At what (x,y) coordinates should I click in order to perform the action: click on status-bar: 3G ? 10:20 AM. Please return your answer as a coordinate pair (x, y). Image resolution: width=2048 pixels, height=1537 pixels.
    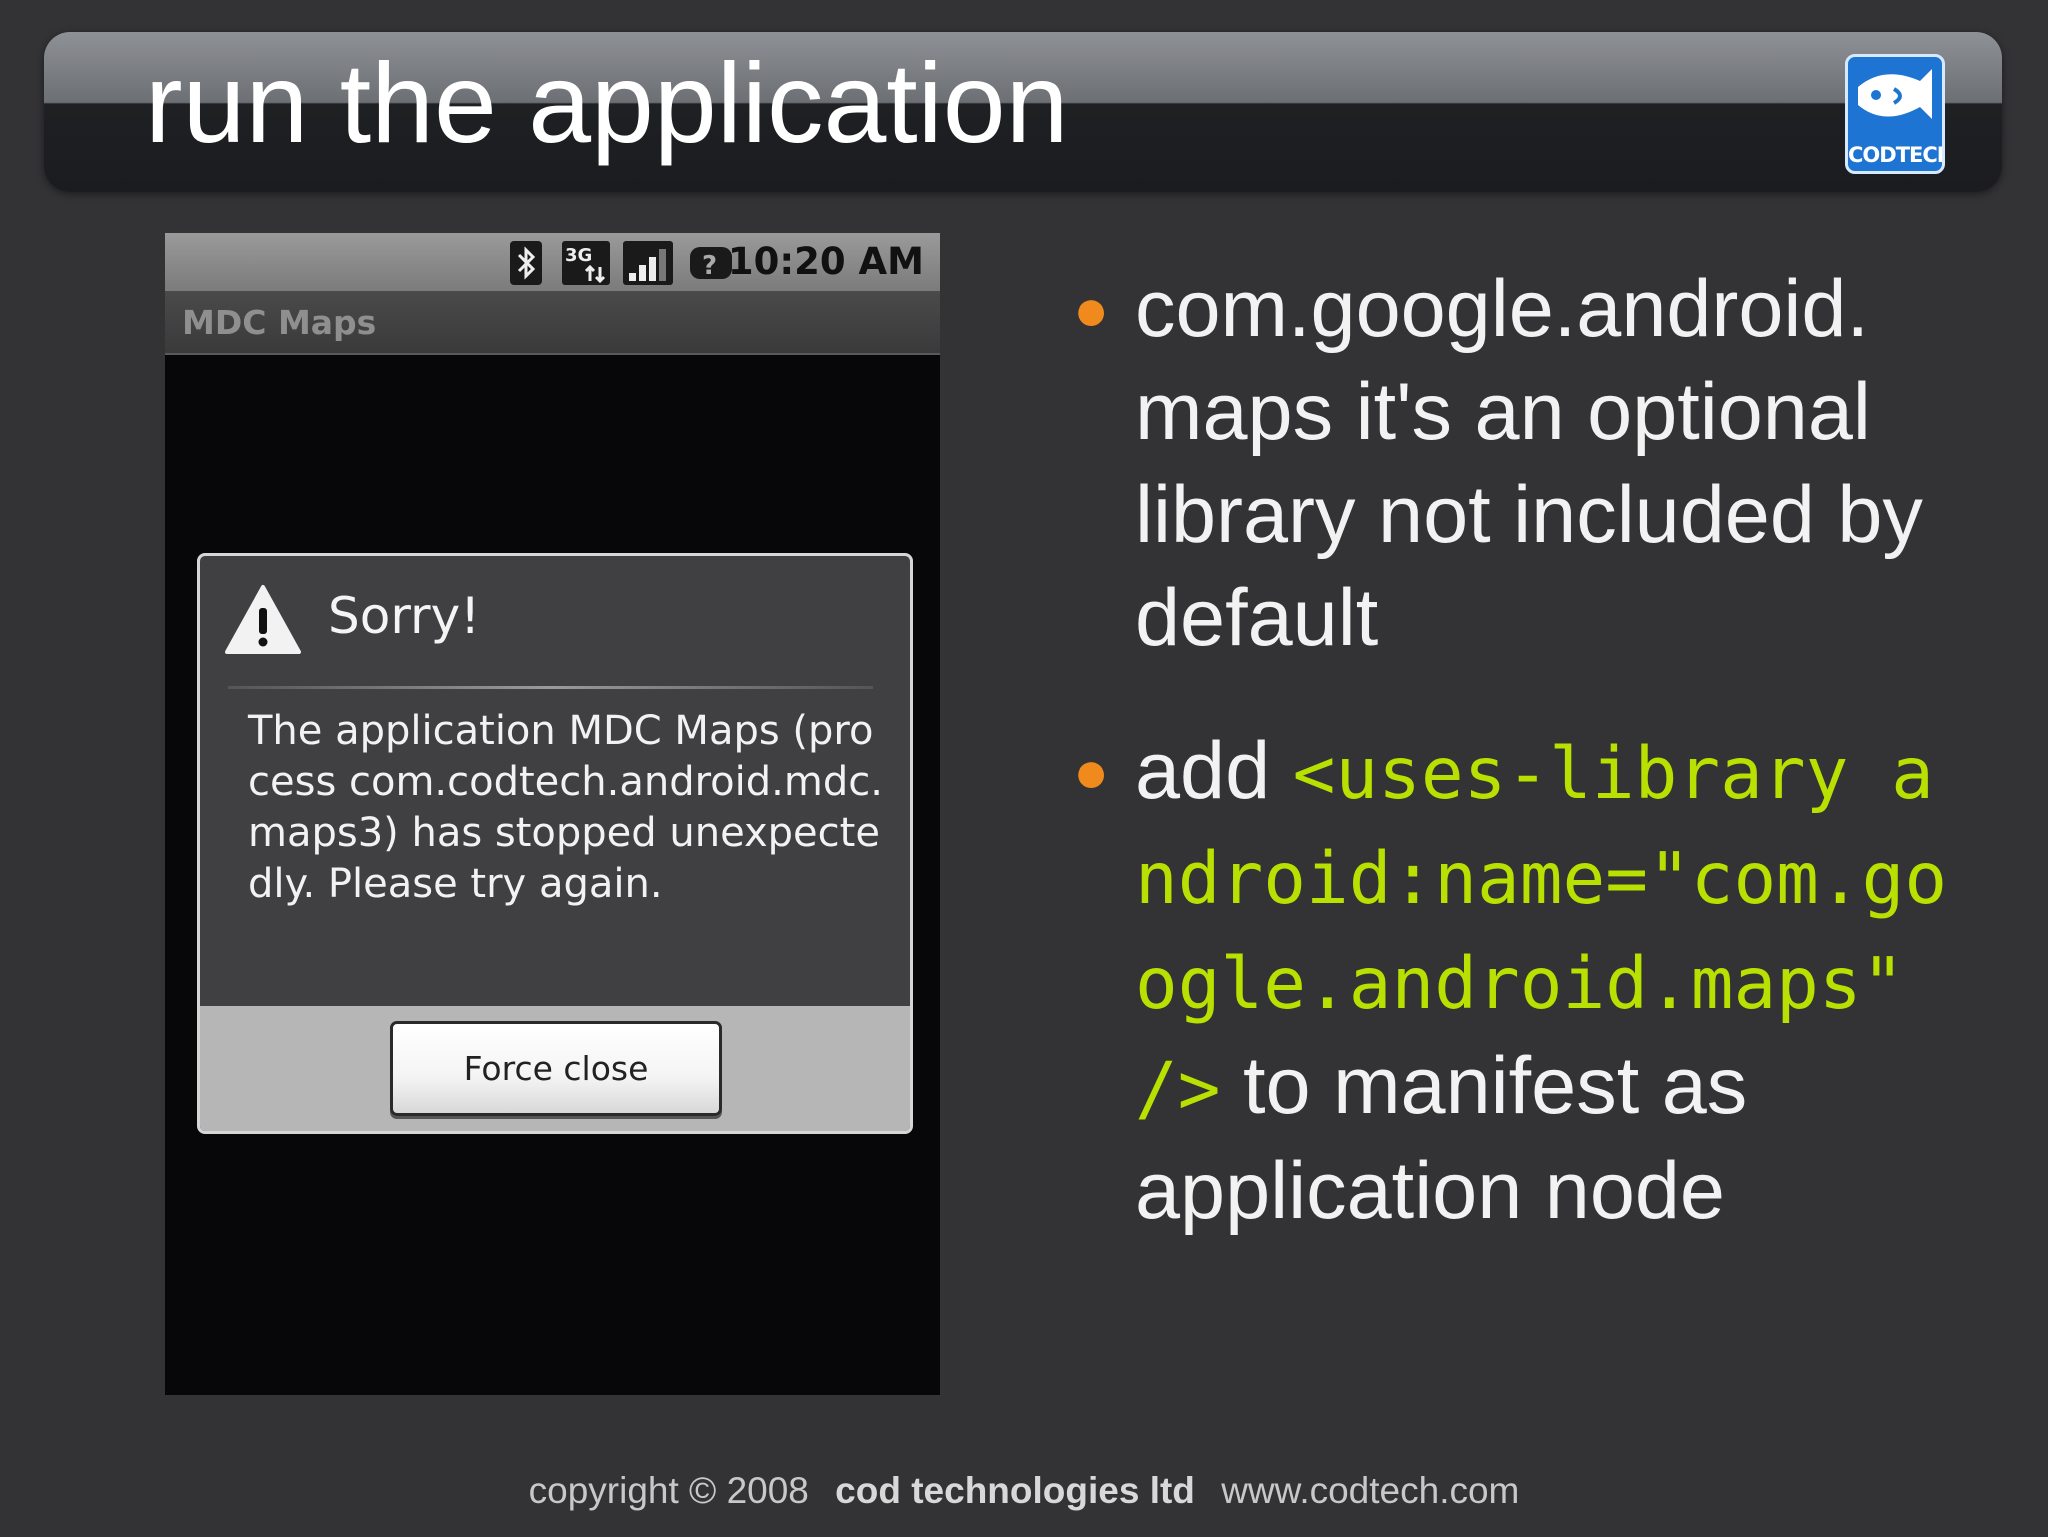
    Looking at the image, I should click on (552, 262).